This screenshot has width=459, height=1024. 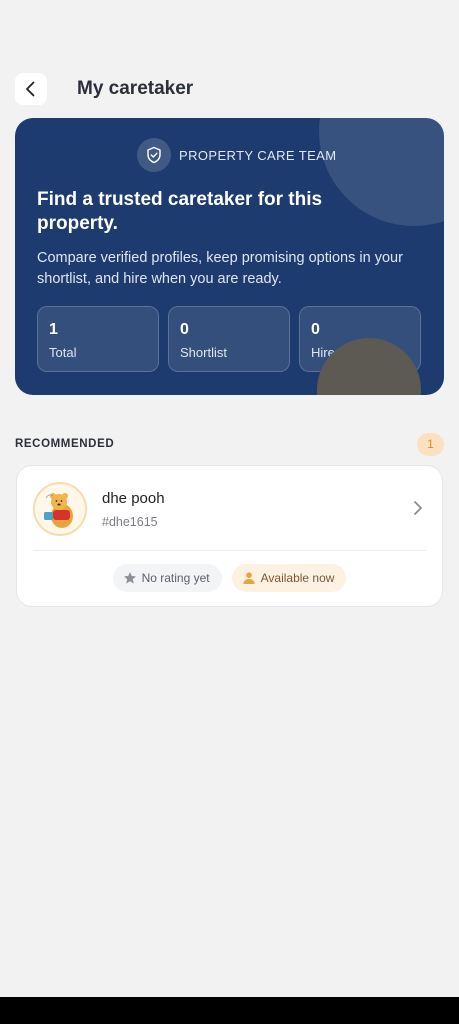 What do you see at coordinates (249, 578) in the screenshot?
I see `person-icon` at bounding box center [249, 578].